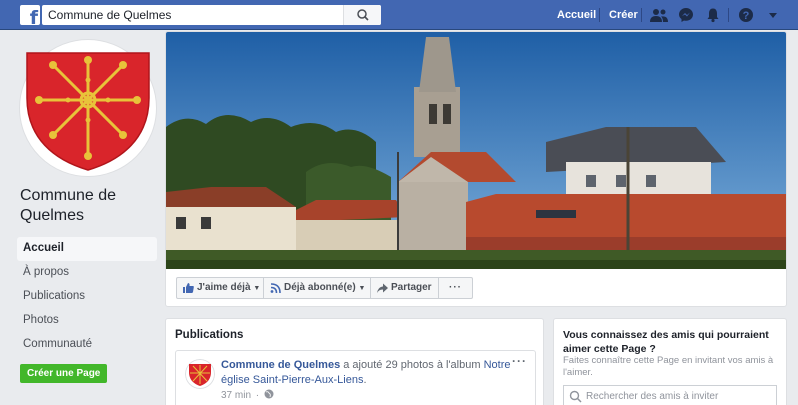 This screenshot has width=798, height=405. I want to click on like-label: J'aime déjà, so click(224, 287).